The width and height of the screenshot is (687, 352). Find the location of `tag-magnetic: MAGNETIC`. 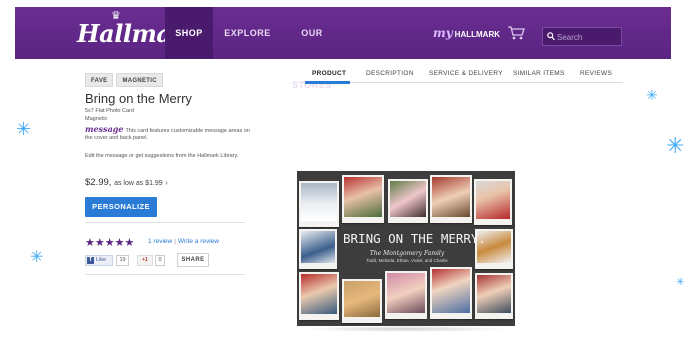

tag-magnetic: MAGNETIC is located at coordinates (139, 80).